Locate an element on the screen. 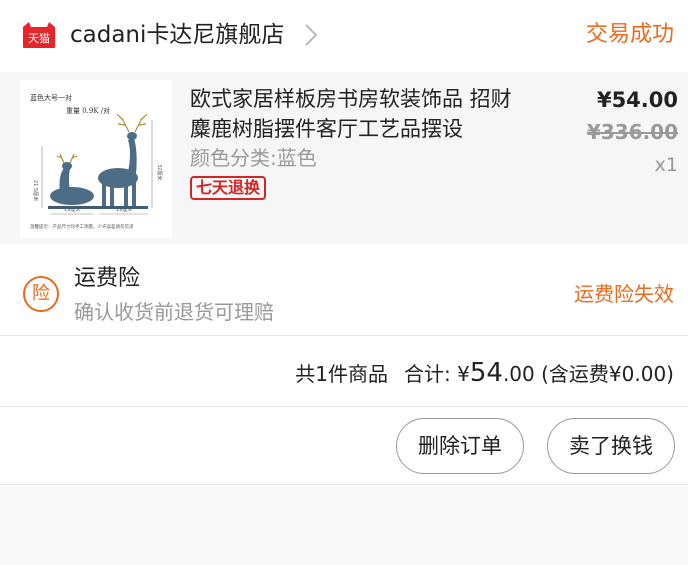 This screenshot has width=688, height=565. svg-text: 天猫 is located at coordinates (39, 38).